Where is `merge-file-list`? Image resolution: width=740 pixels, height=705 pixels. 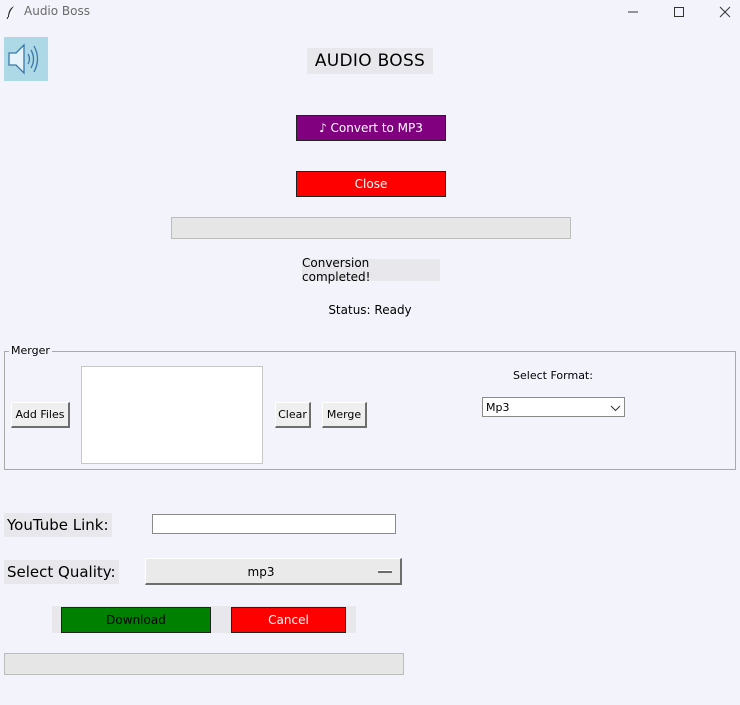
merge-file-list is located at coordinates (172, 415).